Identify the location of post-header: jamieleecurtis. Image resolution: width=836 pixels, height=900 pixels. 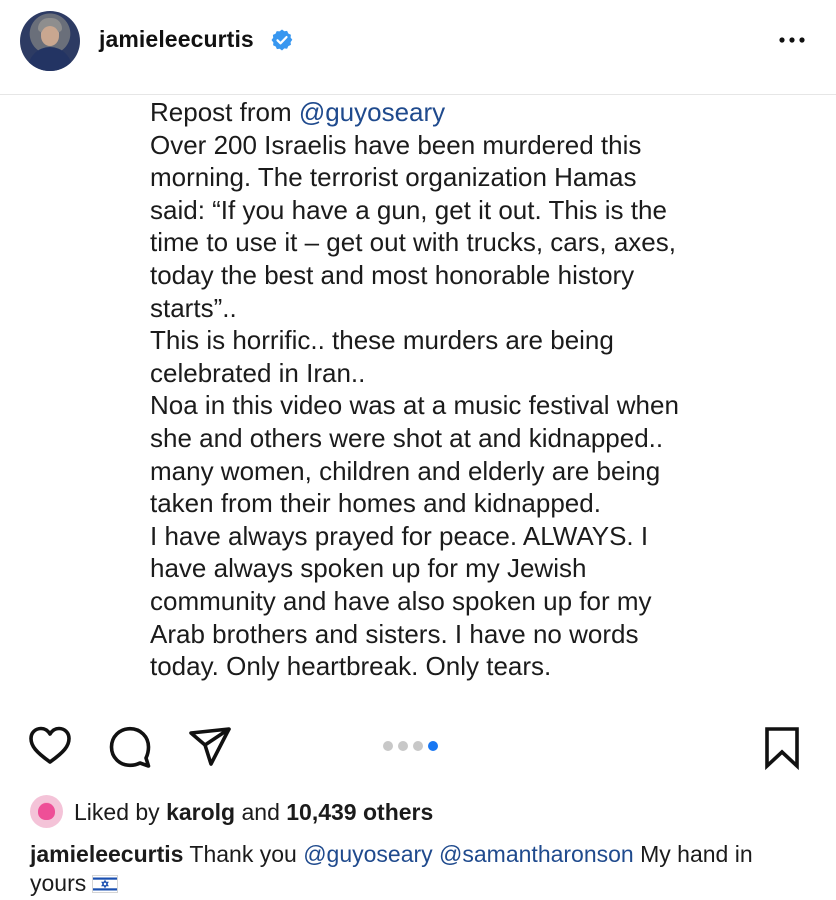
(418, 47).